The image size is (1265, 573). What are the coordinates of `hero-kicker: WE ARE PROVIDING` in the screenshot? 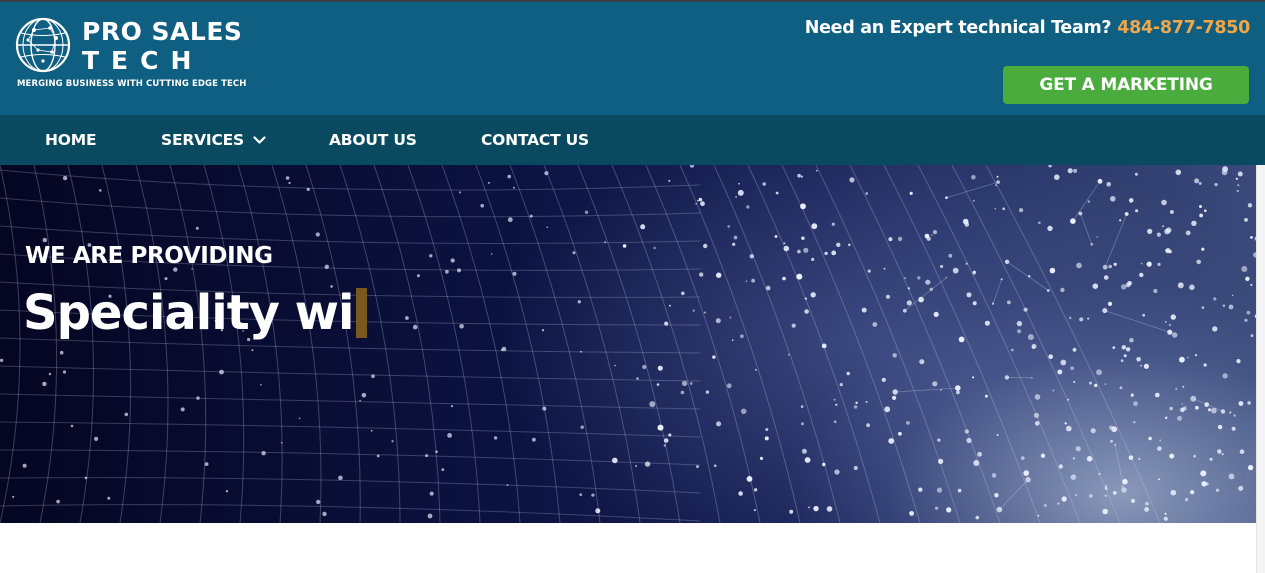 It's located at (149, 256).